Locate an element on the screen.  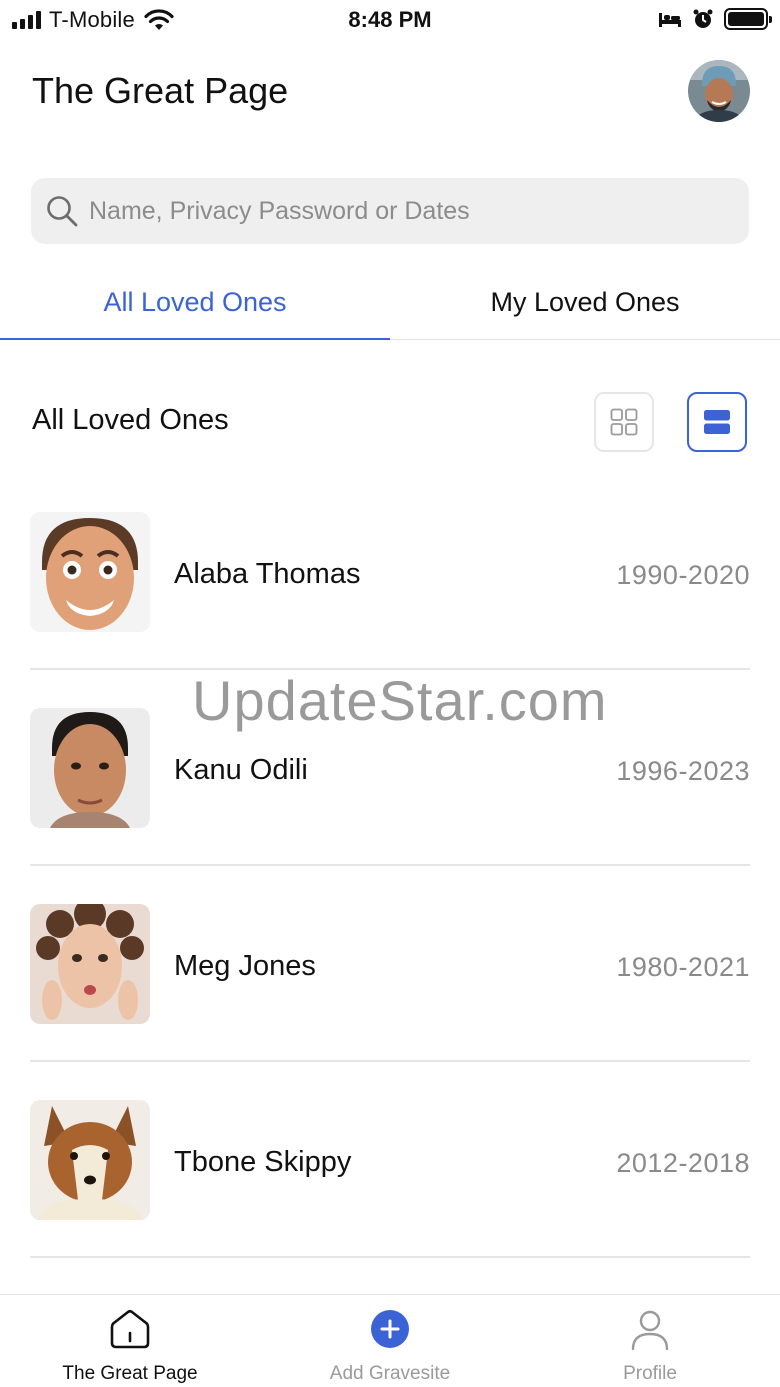
bed-icon is located at coordinates (670, 20).